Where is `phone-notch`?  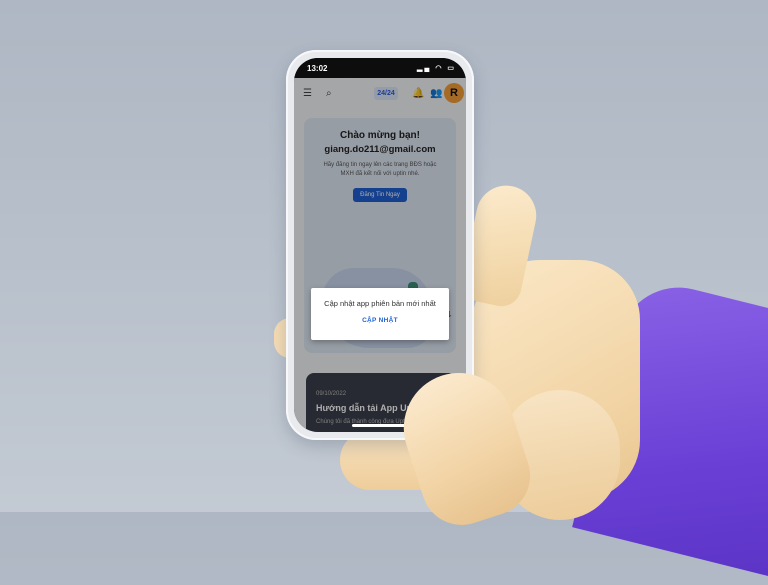 phone-notch is located at coordinates (380, 66).